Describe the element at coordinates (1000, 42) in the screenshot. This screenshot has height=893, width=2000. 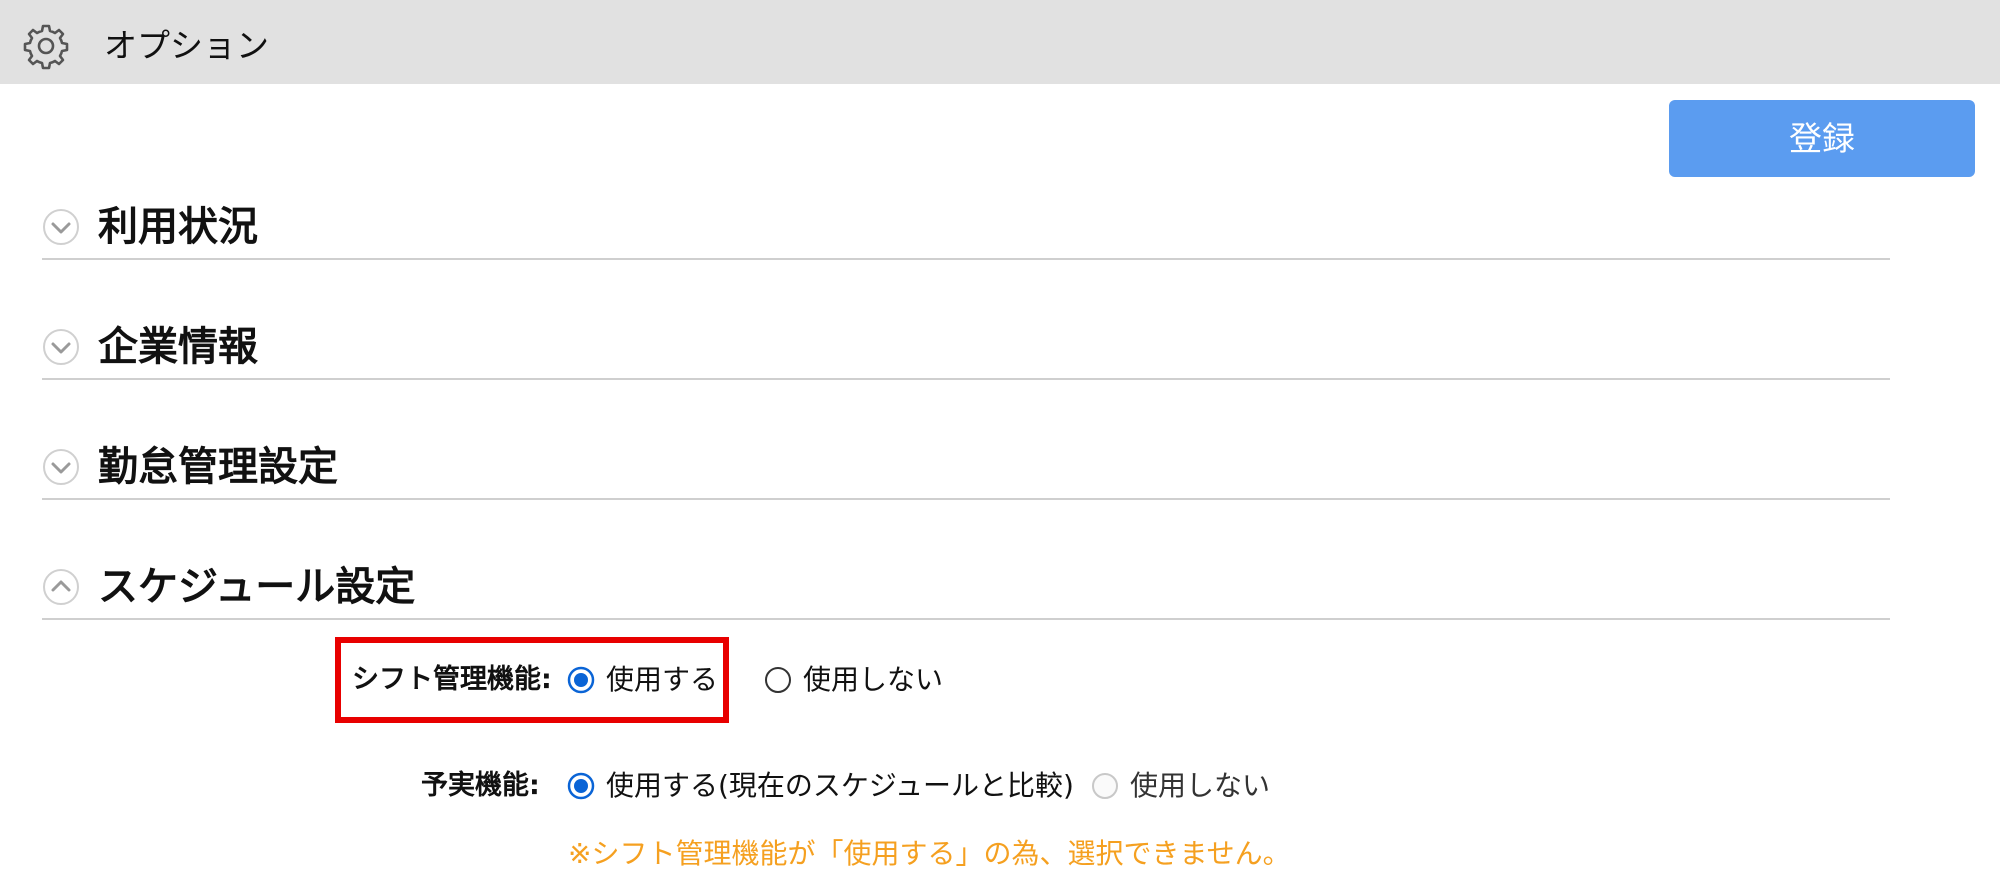
I see `title-bar: オプション` at that location.